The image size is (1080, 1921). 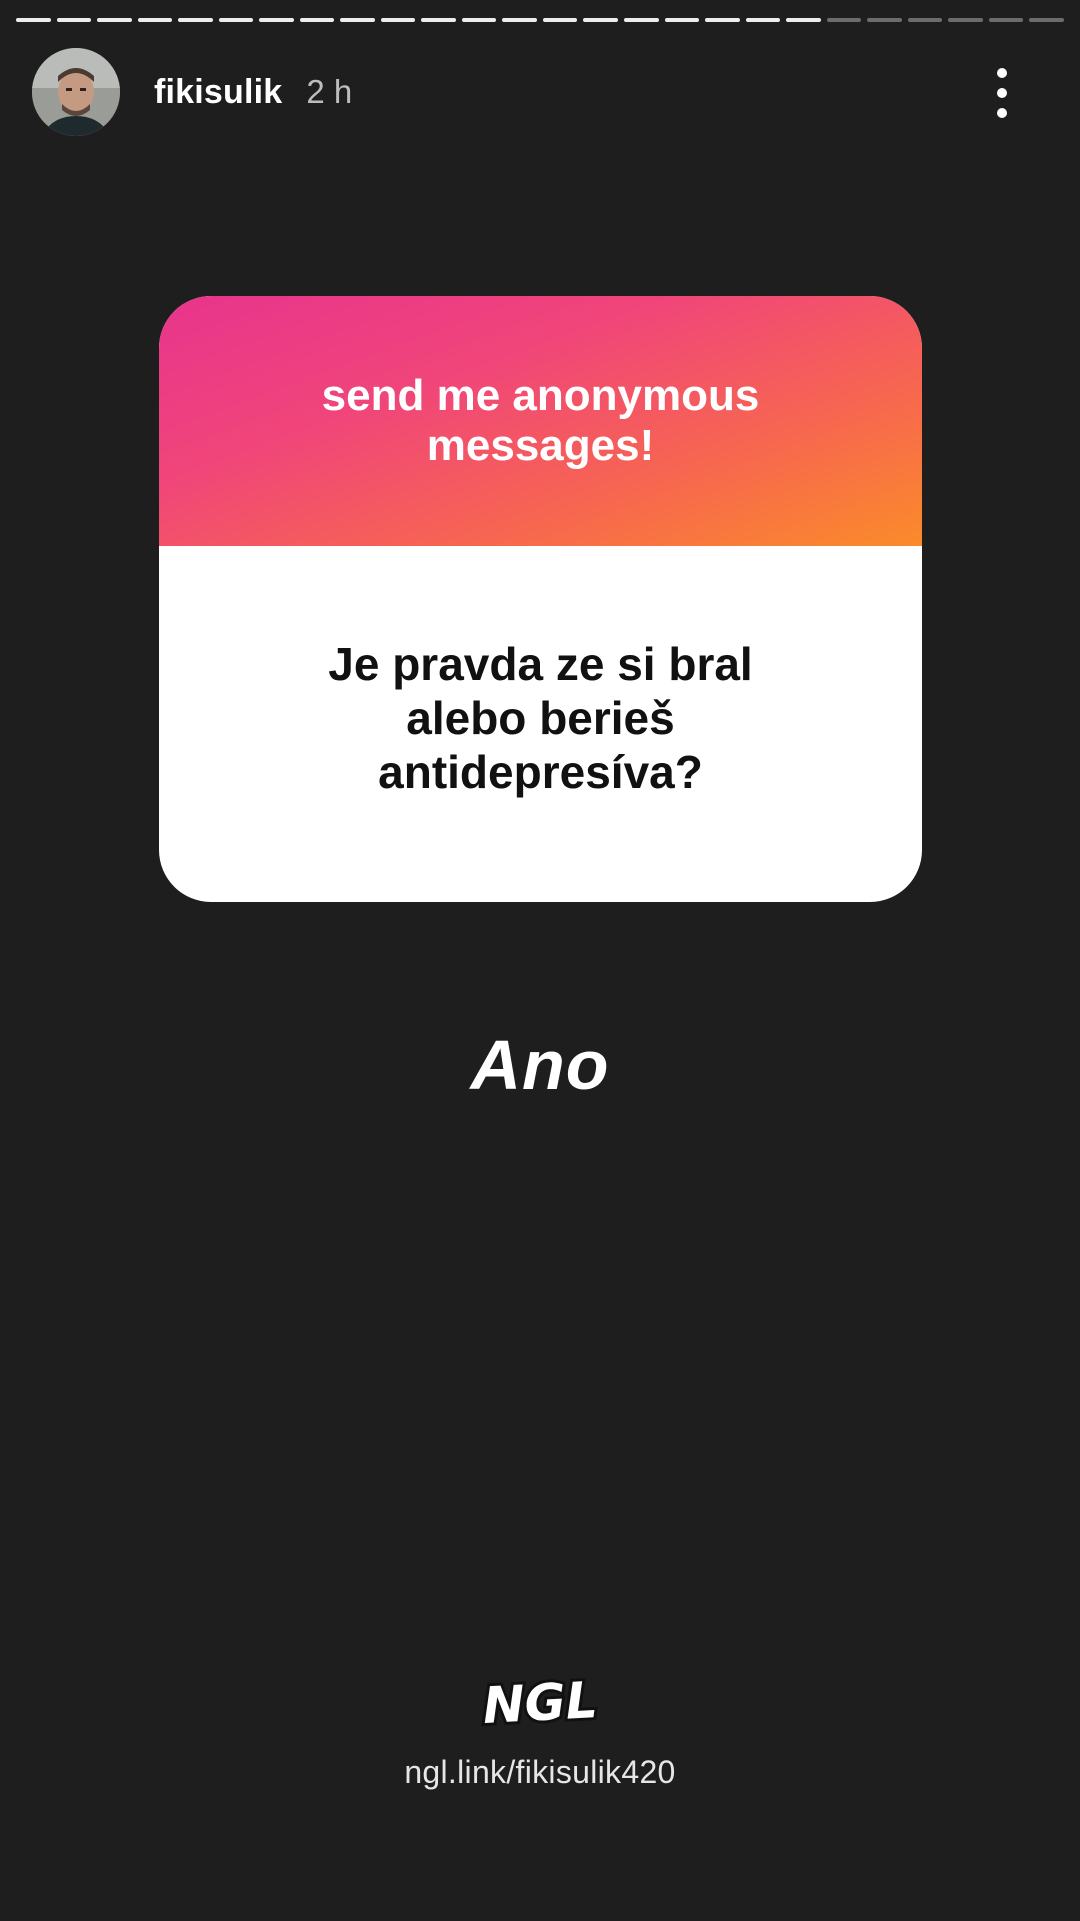 I want to click on timestamp: 2 h, so click(x=329, y=91).